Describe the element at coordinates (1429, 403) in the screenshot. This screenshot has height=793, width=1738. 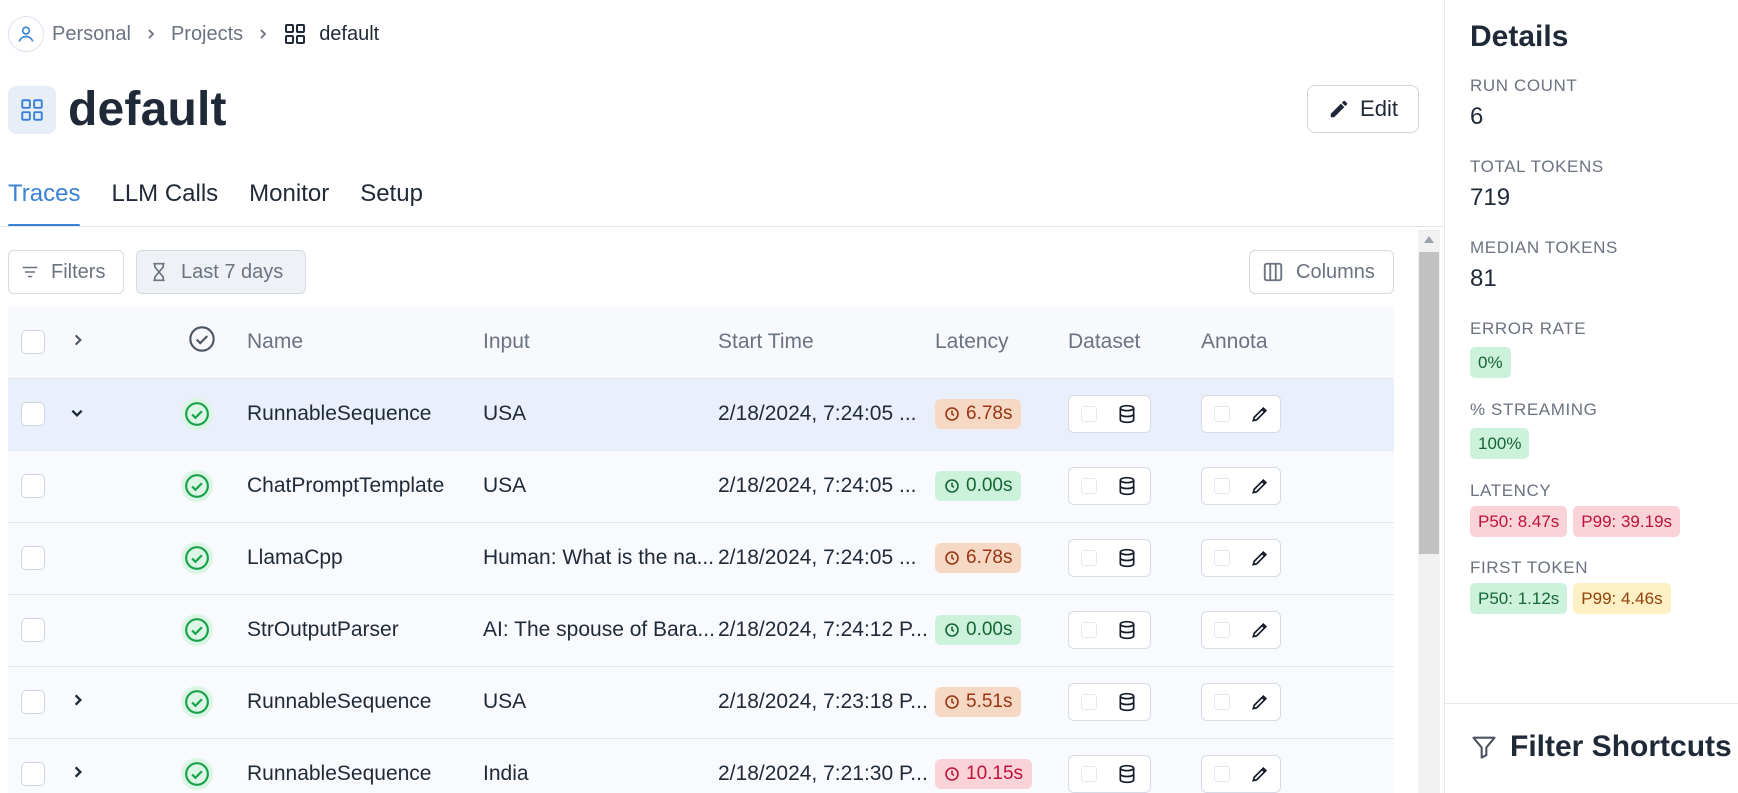
I see `scrollbar-thumb` at that location.